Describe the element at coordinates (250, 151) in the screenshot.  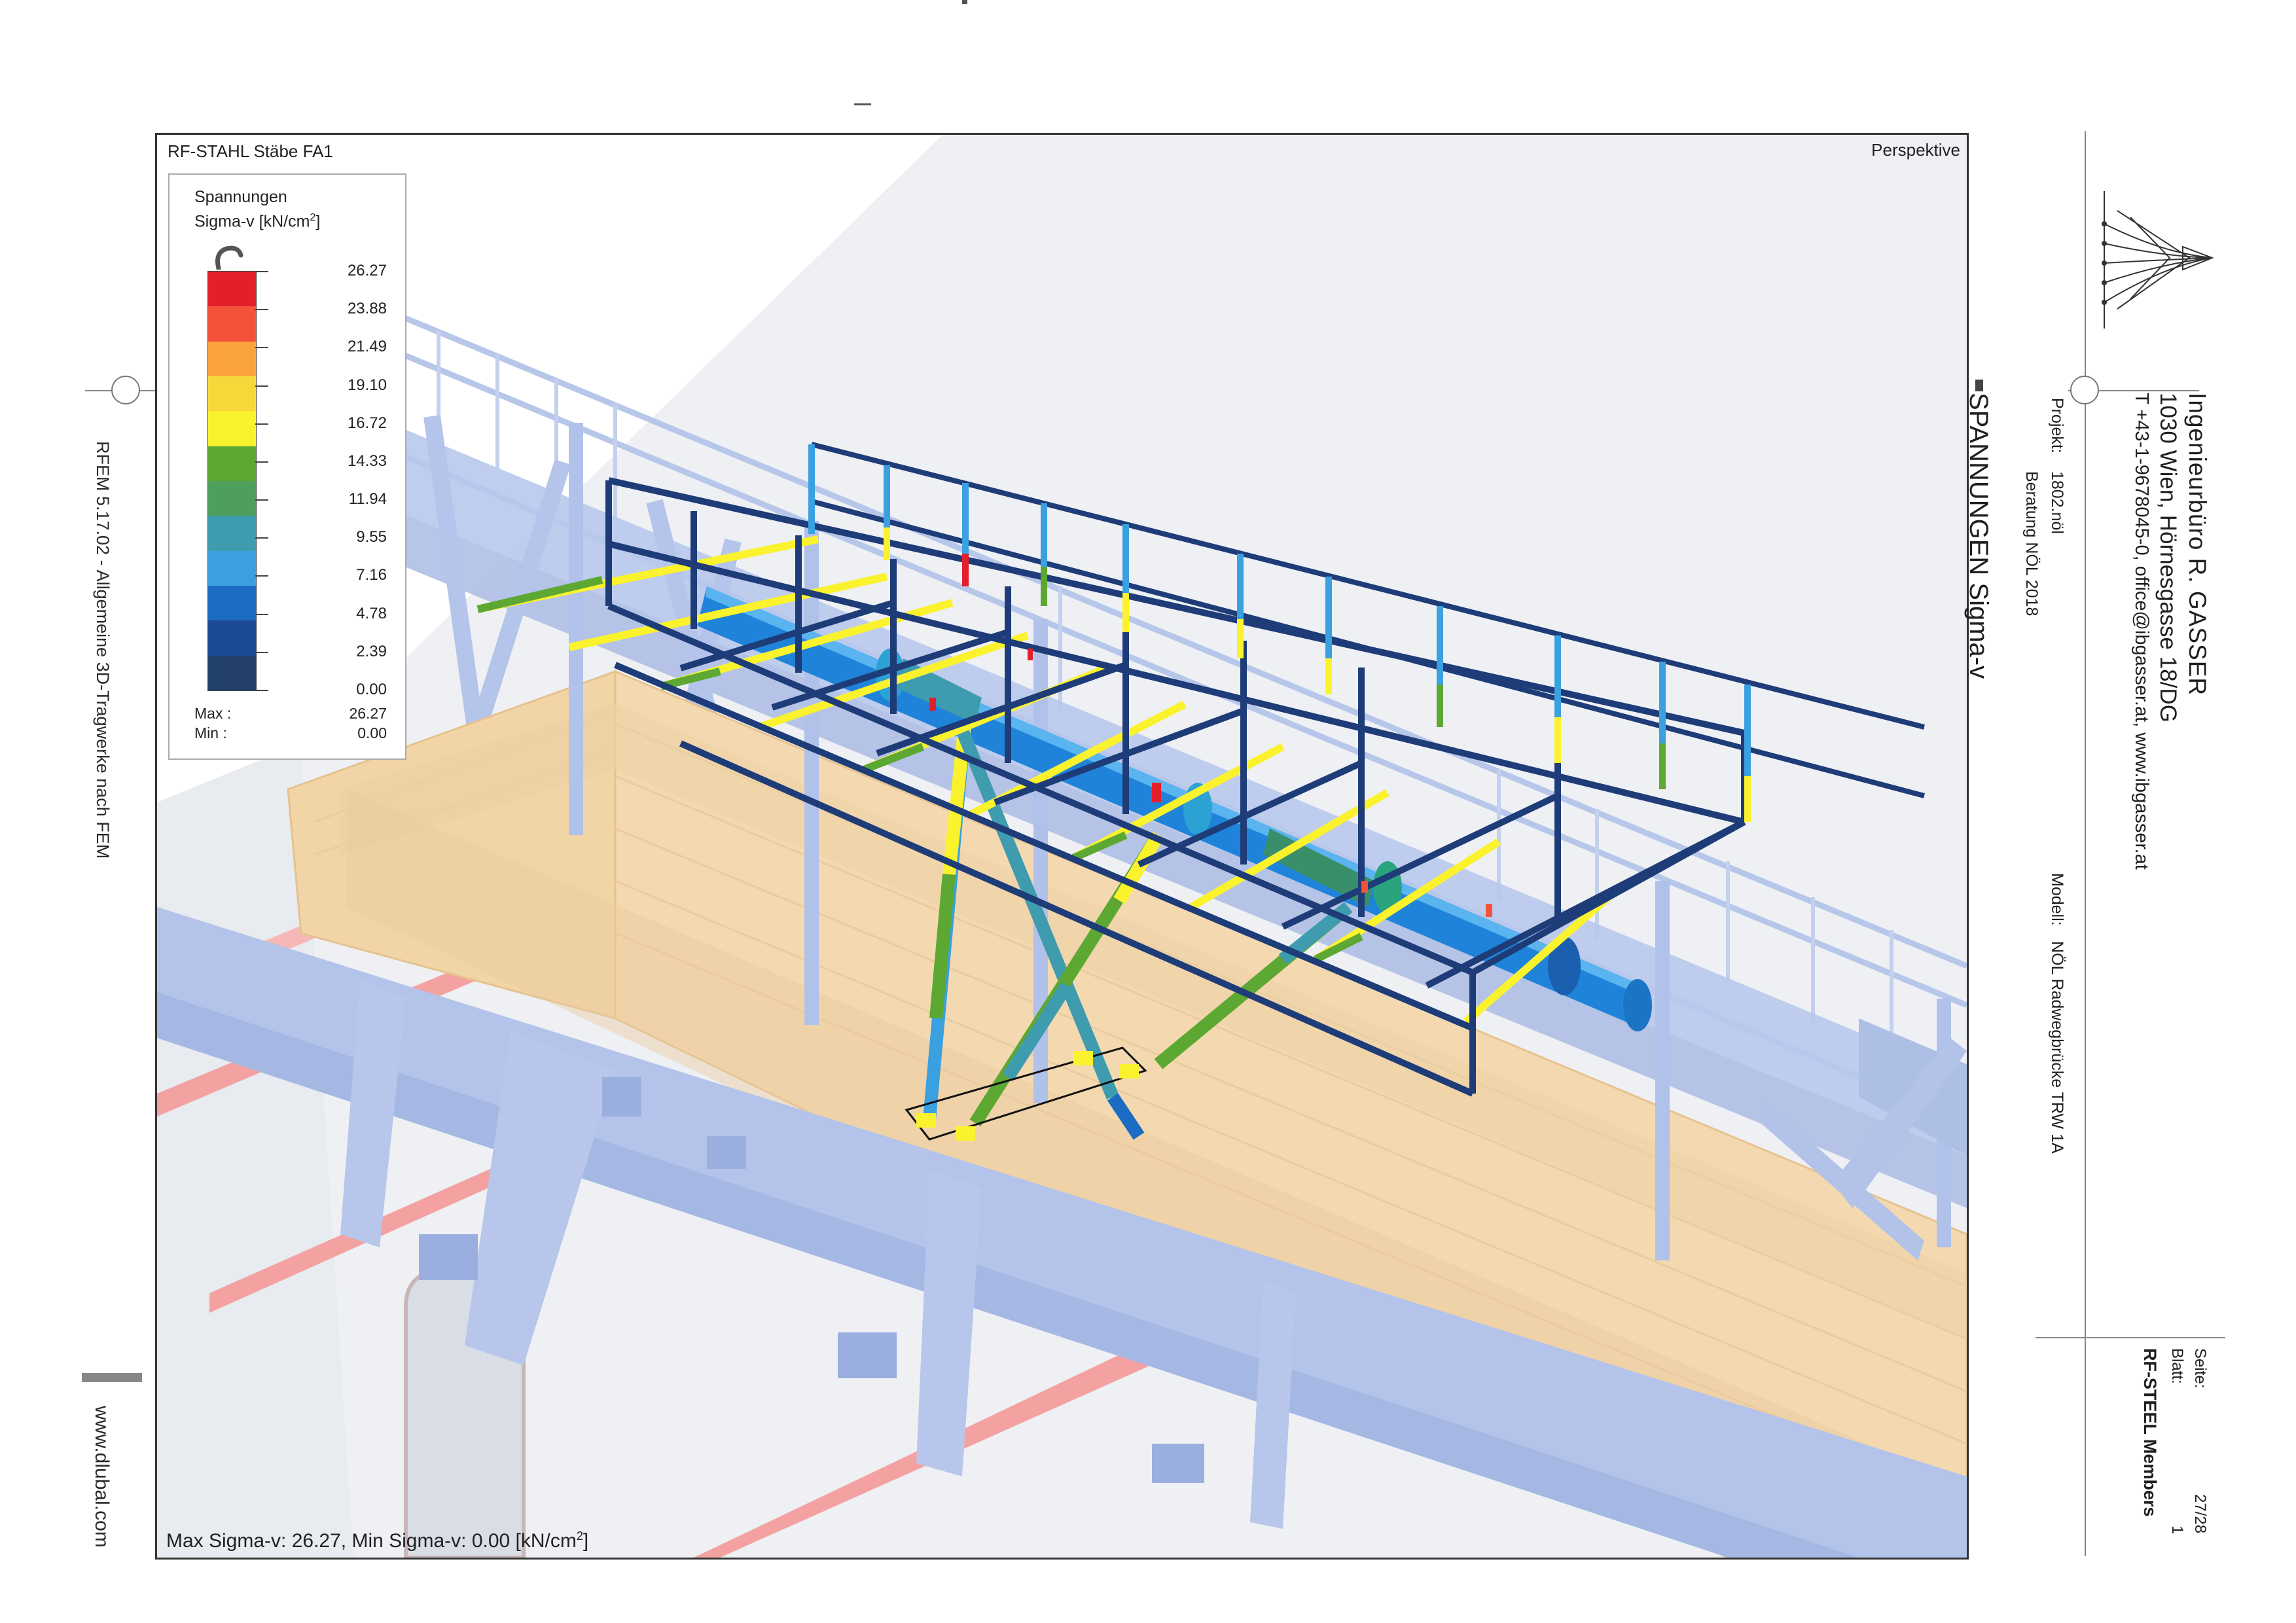
I see `frame-title: RF-STAHL Stäbe FA1` at that location.